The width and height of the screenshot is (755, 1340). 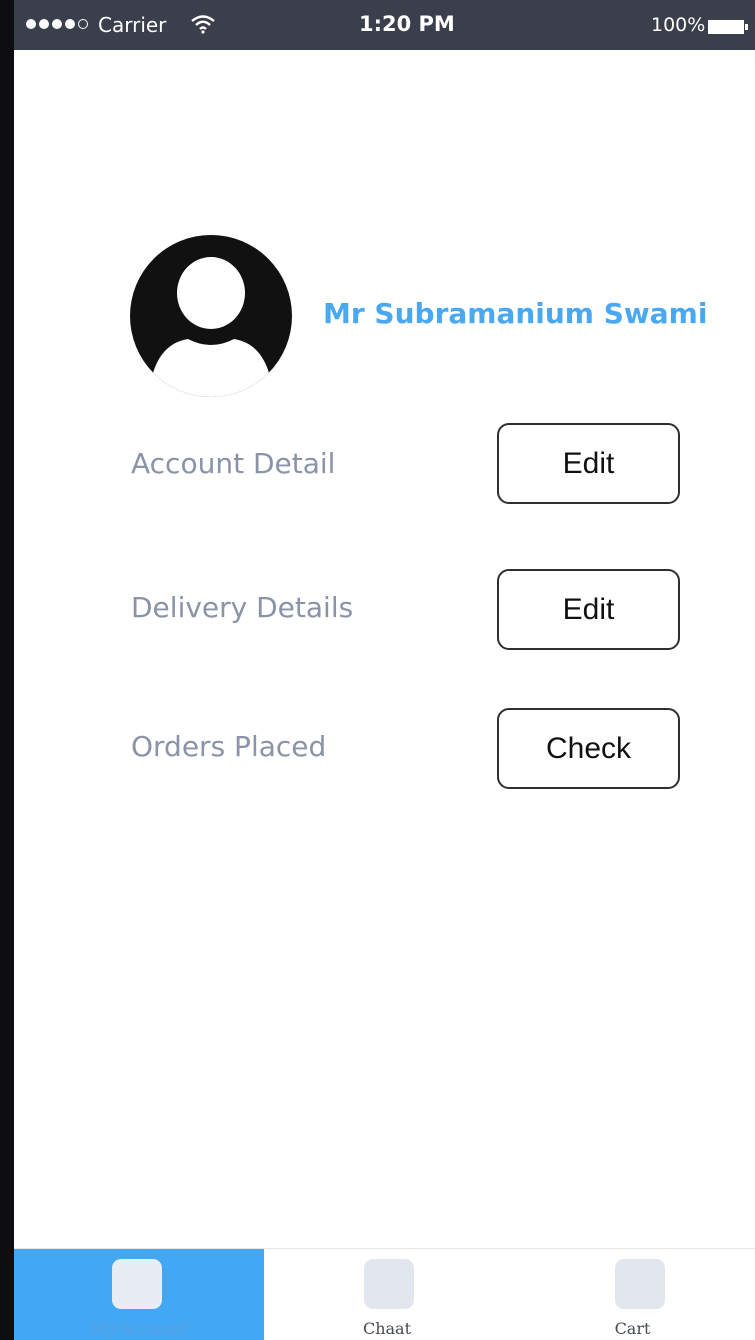 I want to click on signal-dots-icon, so click(x=57, y=24).